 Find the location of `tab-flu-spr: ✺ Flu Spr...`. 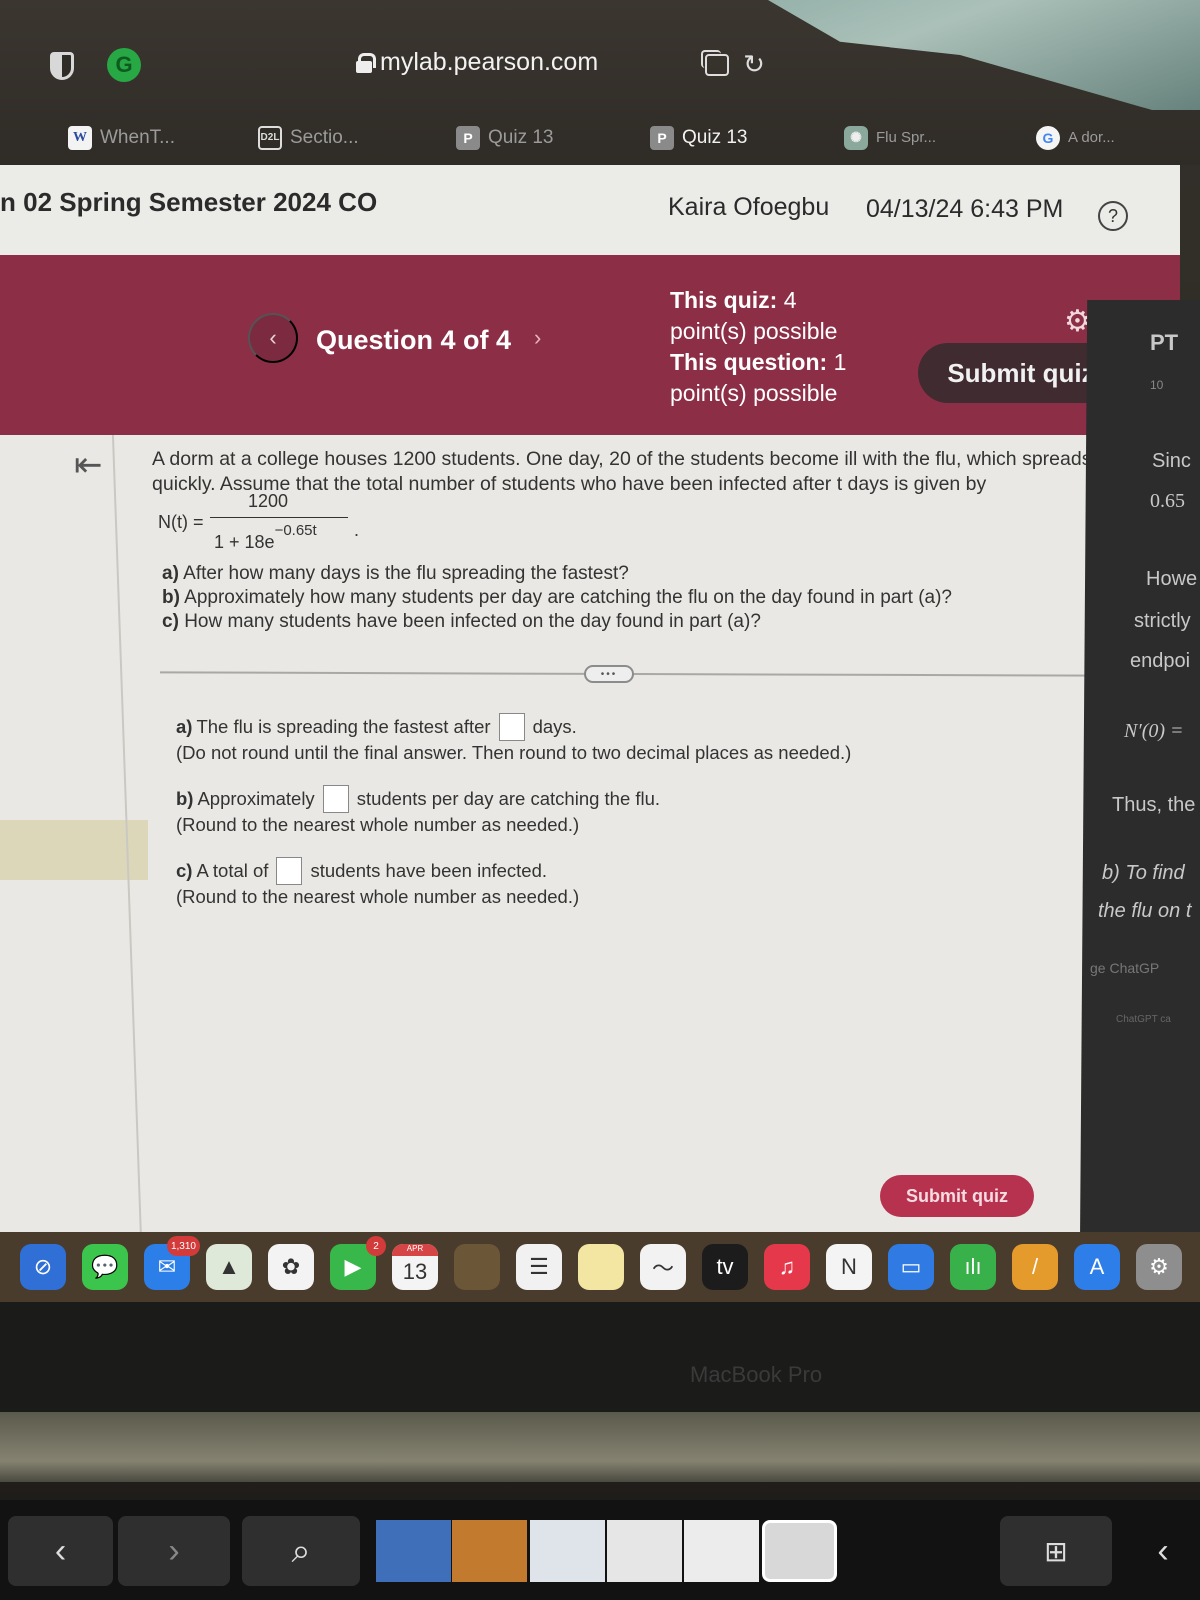

tab-flu-spr: ✺ Flu Spr... is located at coordinates (890, 137).